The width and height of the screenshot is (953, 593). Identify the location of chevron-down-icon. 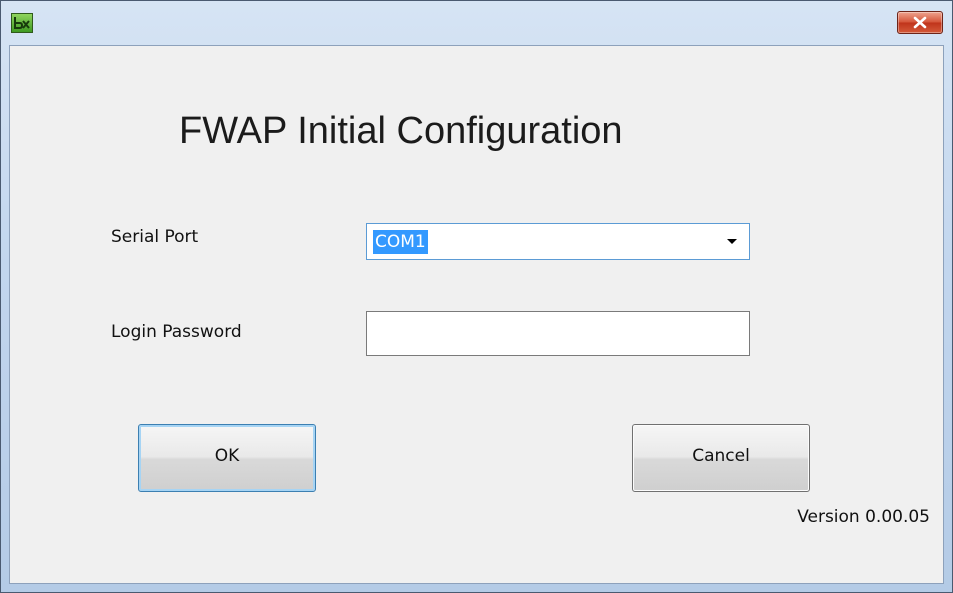
(732, 241).